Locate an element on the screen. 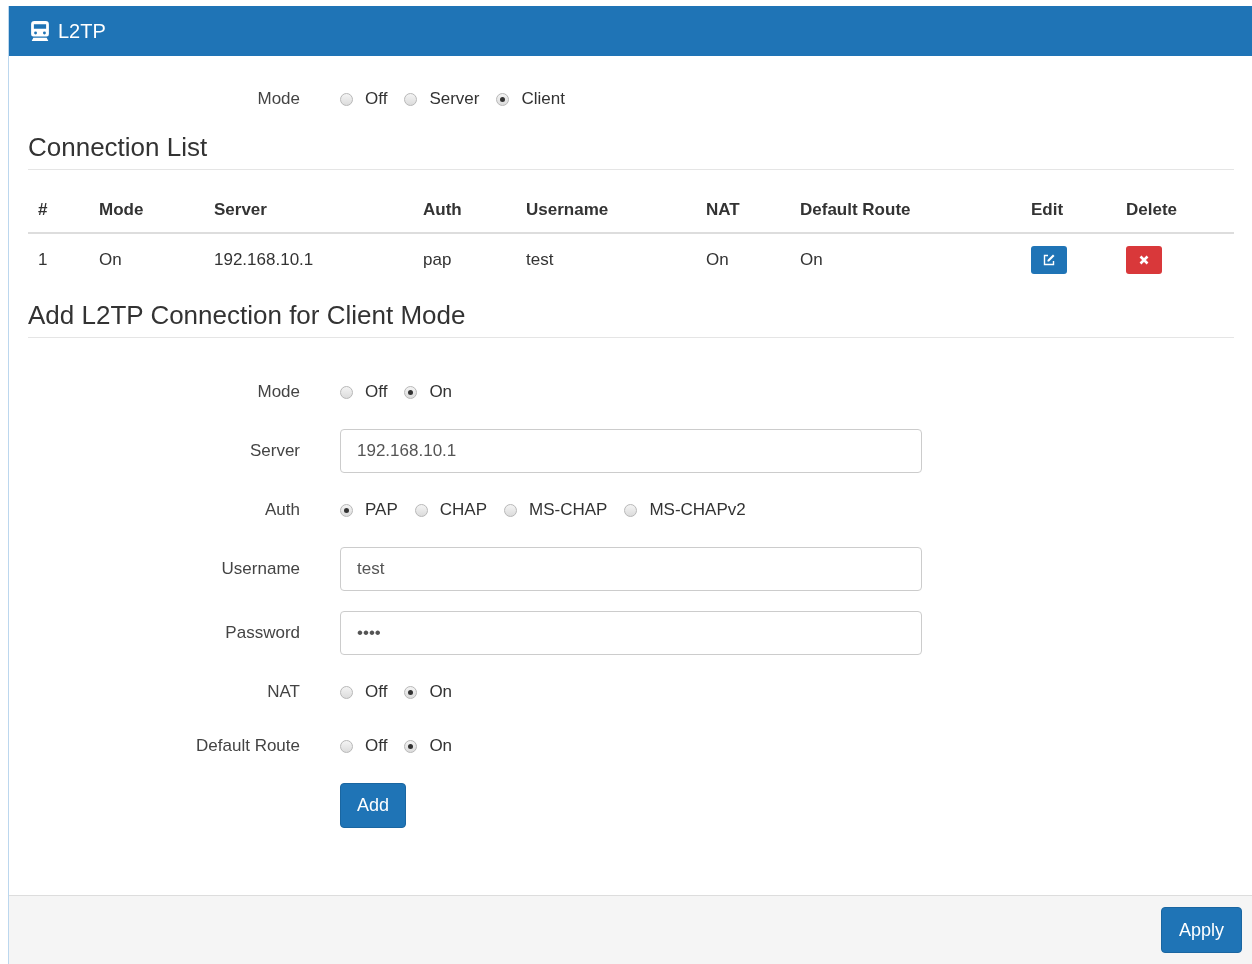 This screenshot has width=1252, height=964. close-icon is located at coordinates (1144, 260).